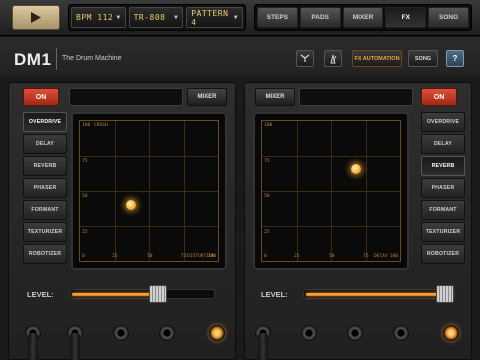  What do you see at coordinates (149, 17) in the screenshot?
I see `kit-value: TR-808` at bounding box center [149, 17].